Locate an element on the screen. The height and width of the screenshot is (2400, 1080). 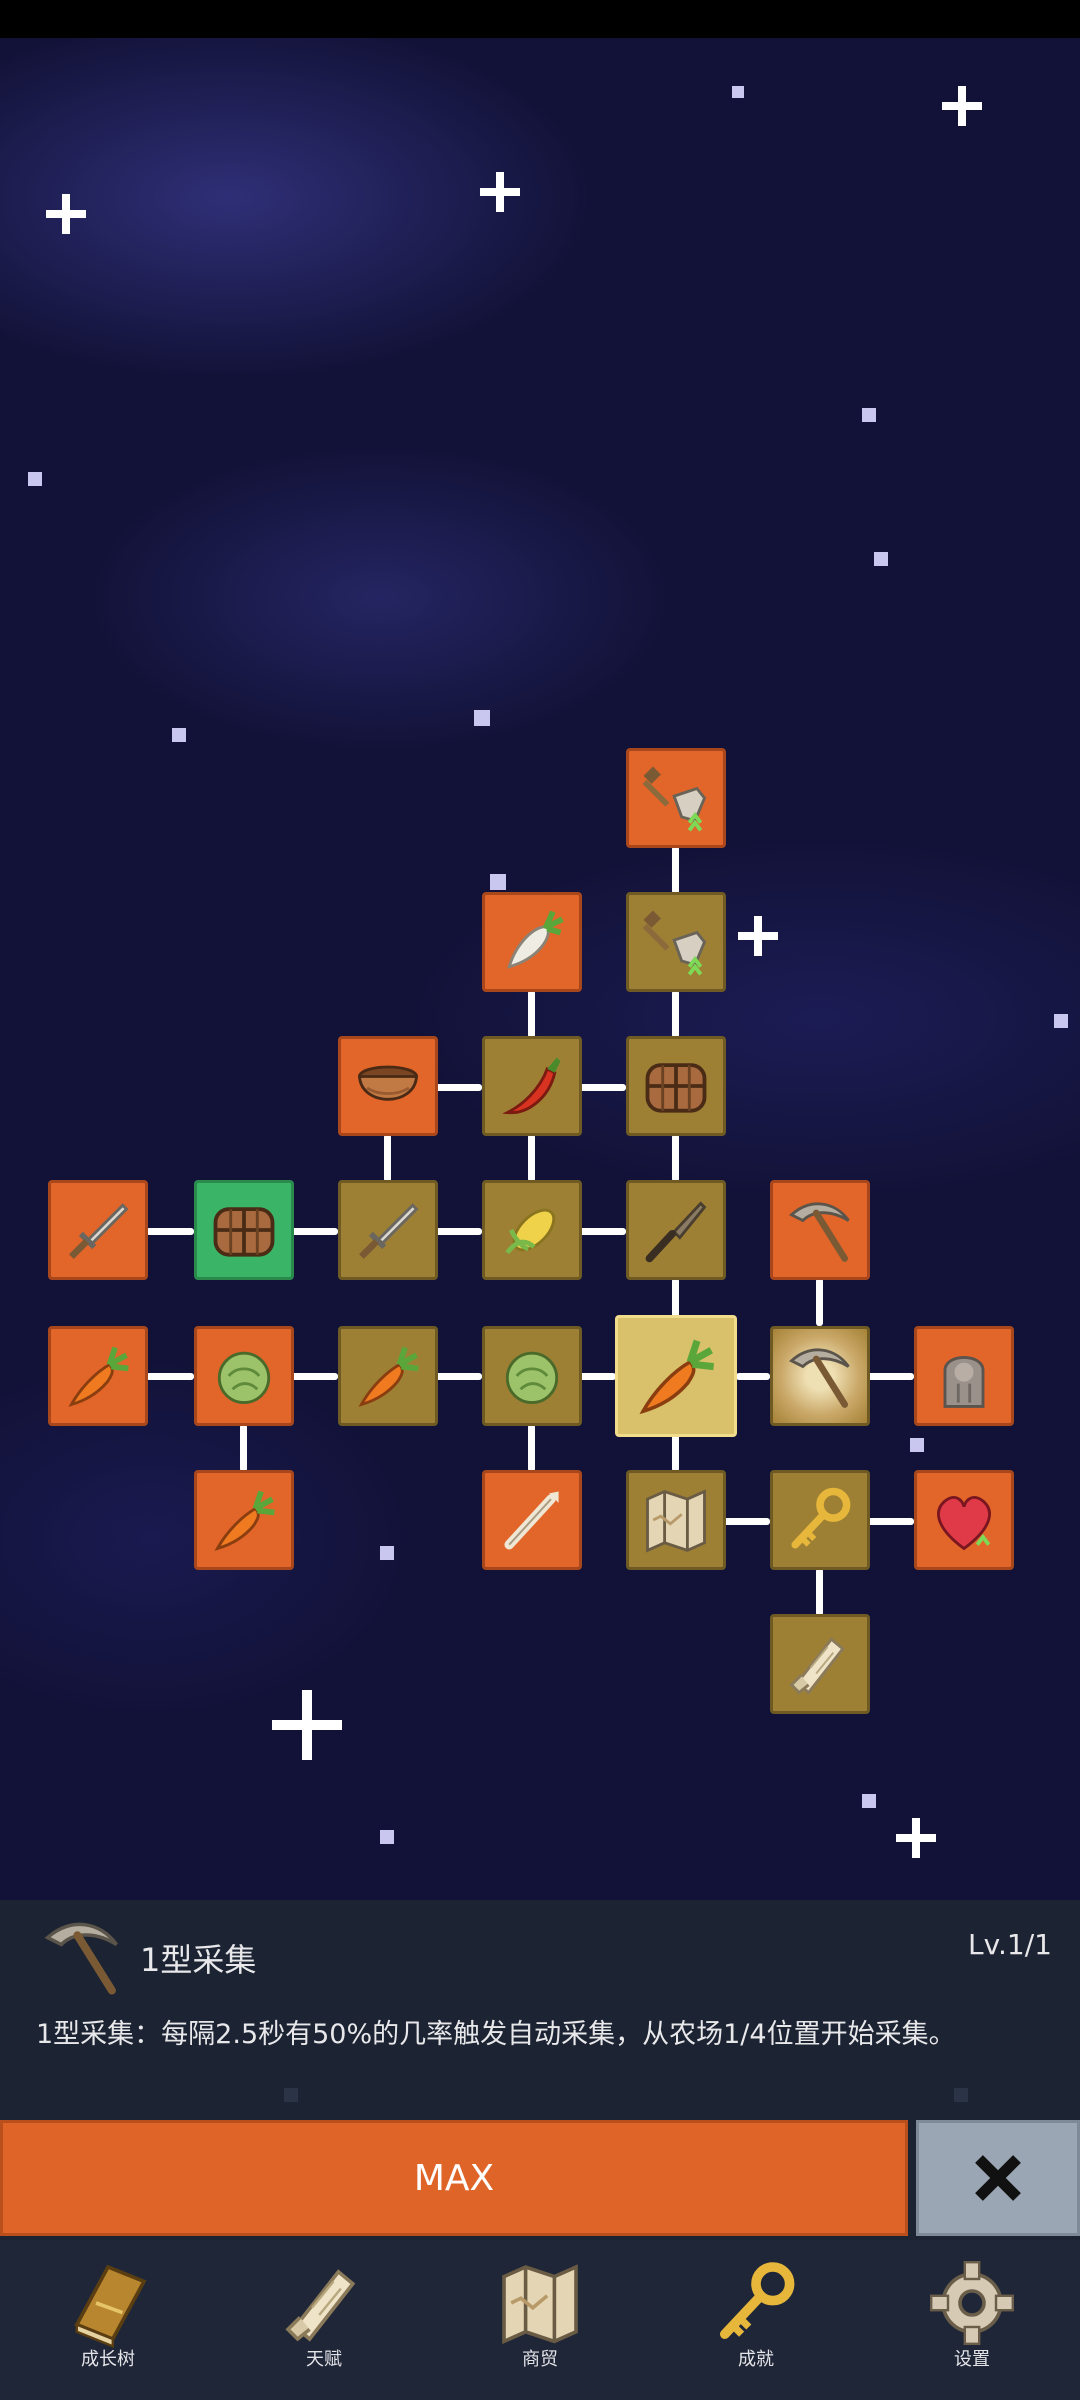
max-button-label: MAX is located at coordinates (454, 2178).